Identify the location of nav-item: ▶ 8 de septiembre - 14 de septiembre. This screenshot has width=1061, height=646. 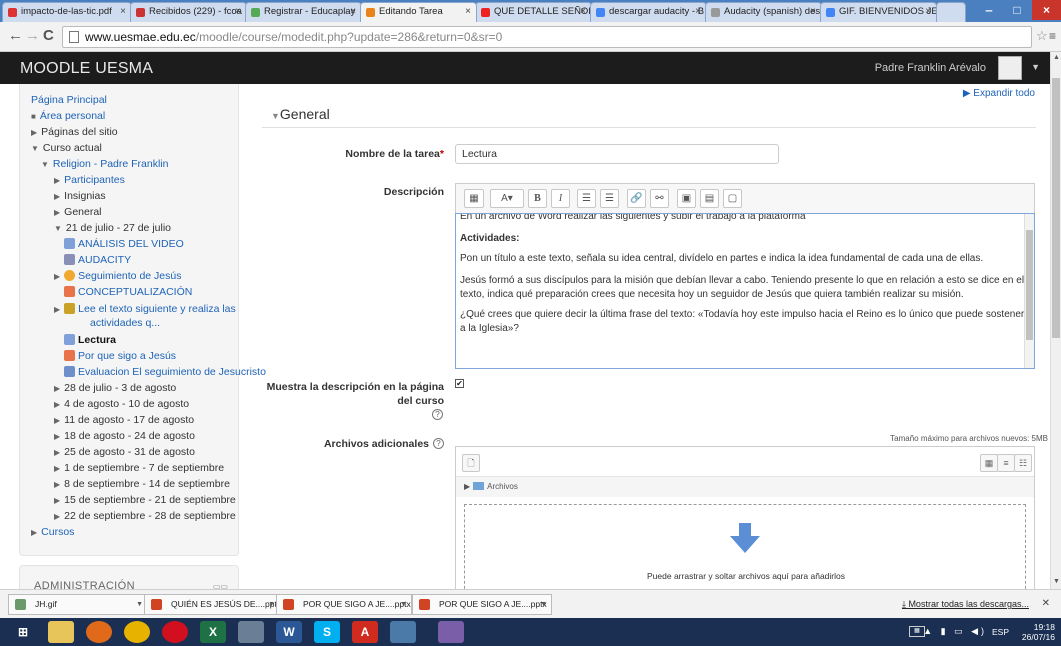
(142, 484).